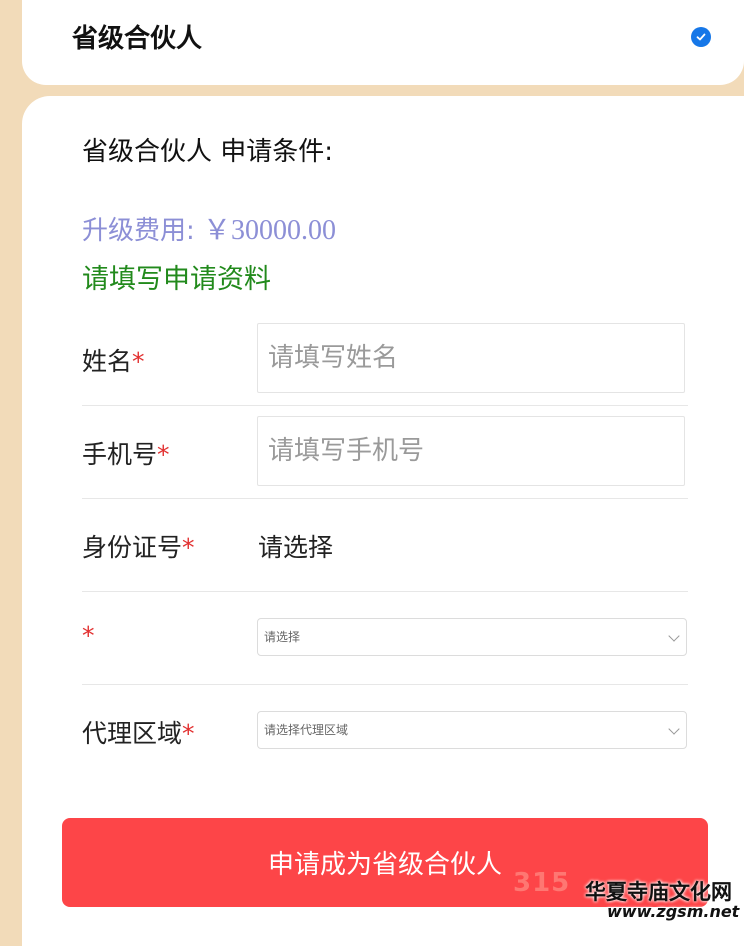  Describe the element at coordinates (306, 730) in the screenshot. I see `agency-region-select-value: 请选择代理区域` at that location.